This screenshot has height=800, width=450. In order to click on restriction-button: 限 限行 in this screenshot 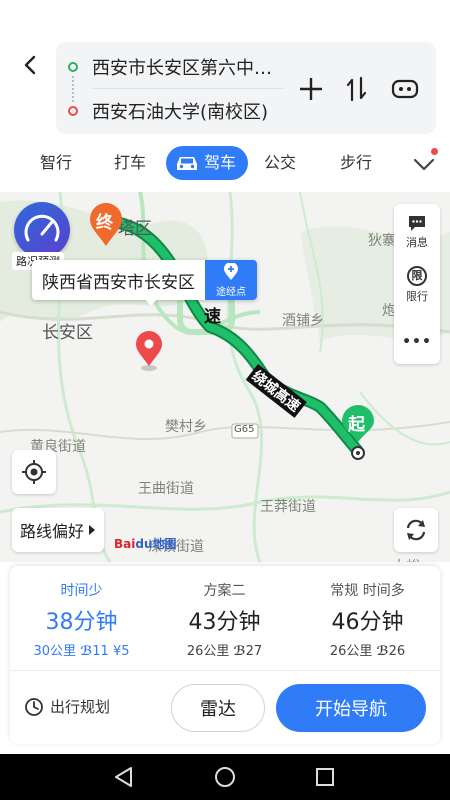, I will do `click(417, 285)`.